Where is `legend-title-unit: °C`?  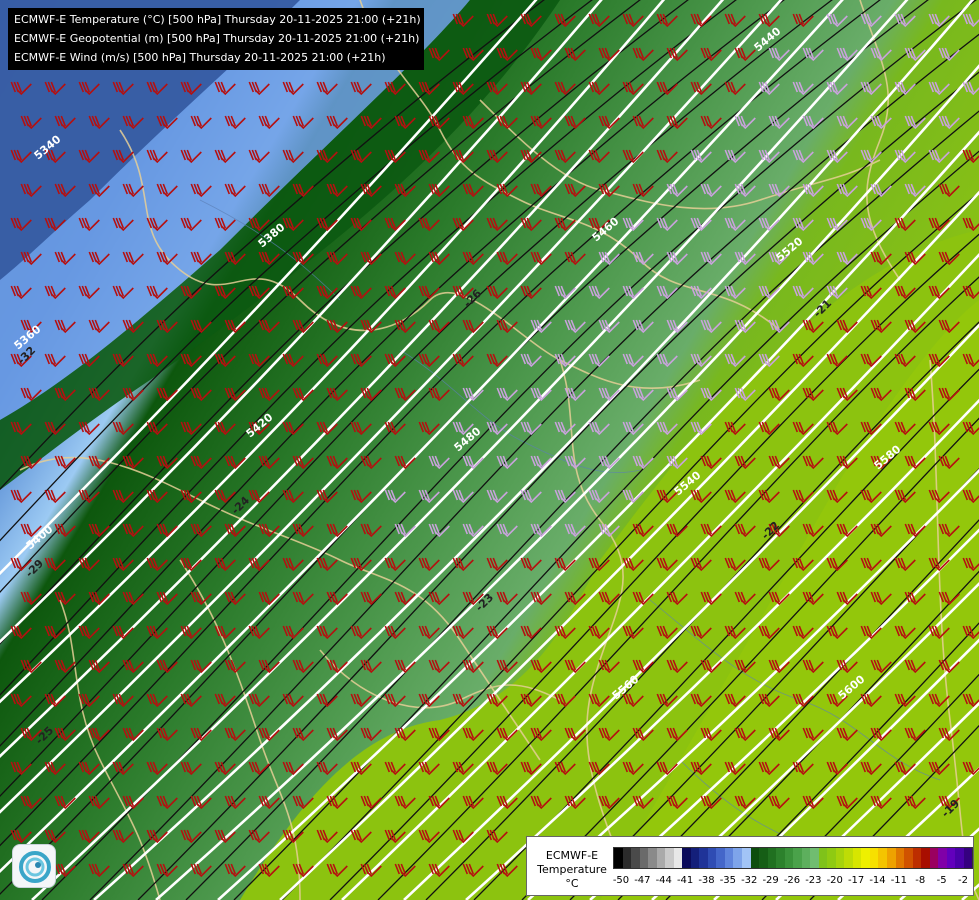
legend-title-unit: °C is located at coordinates (572, 883).